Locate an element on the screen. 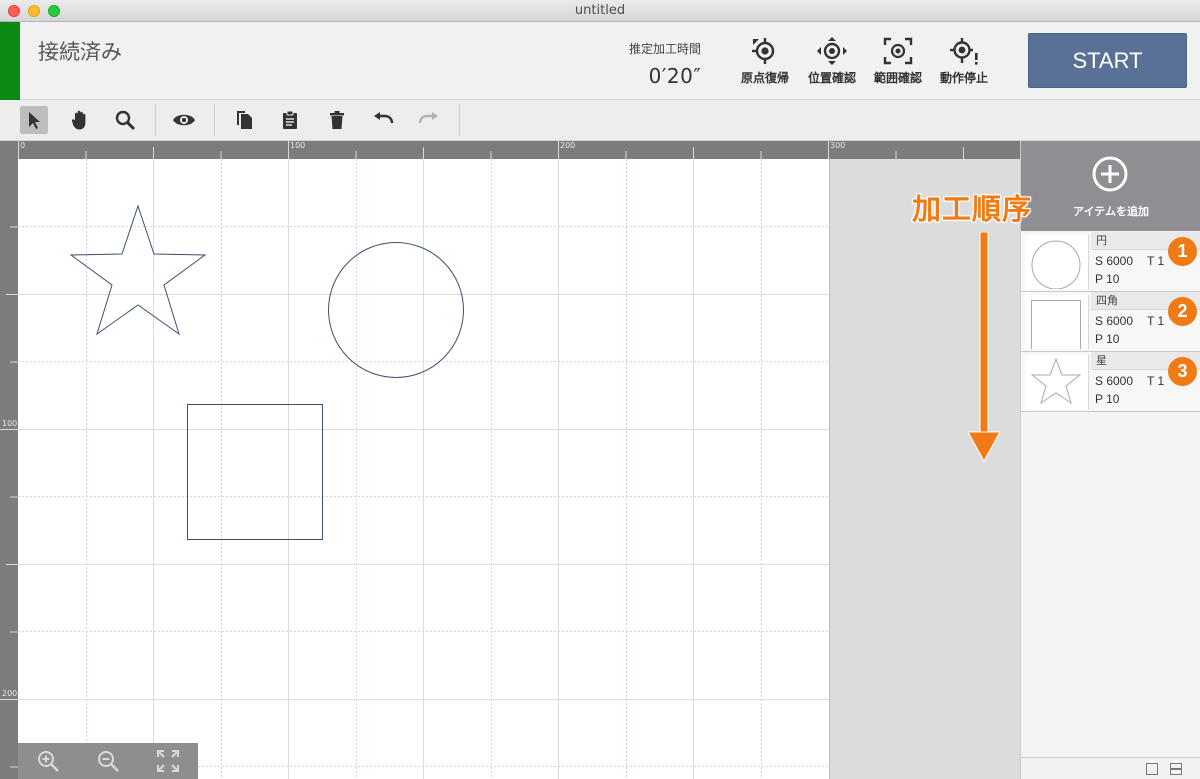  vertical-ruler: 100 200 is located at coordinates (9, 460).